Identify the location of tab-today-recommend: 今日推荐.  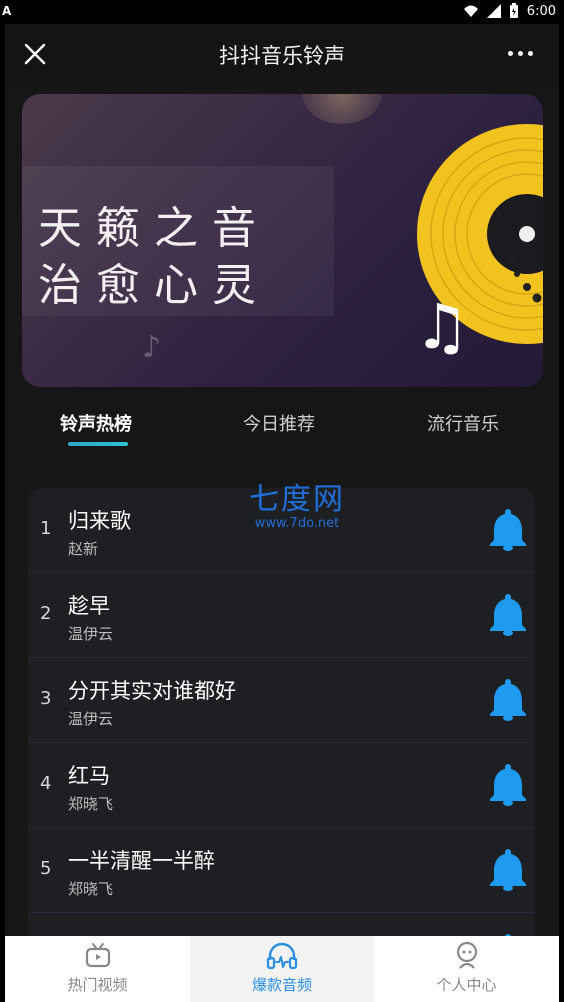
(279, 423).